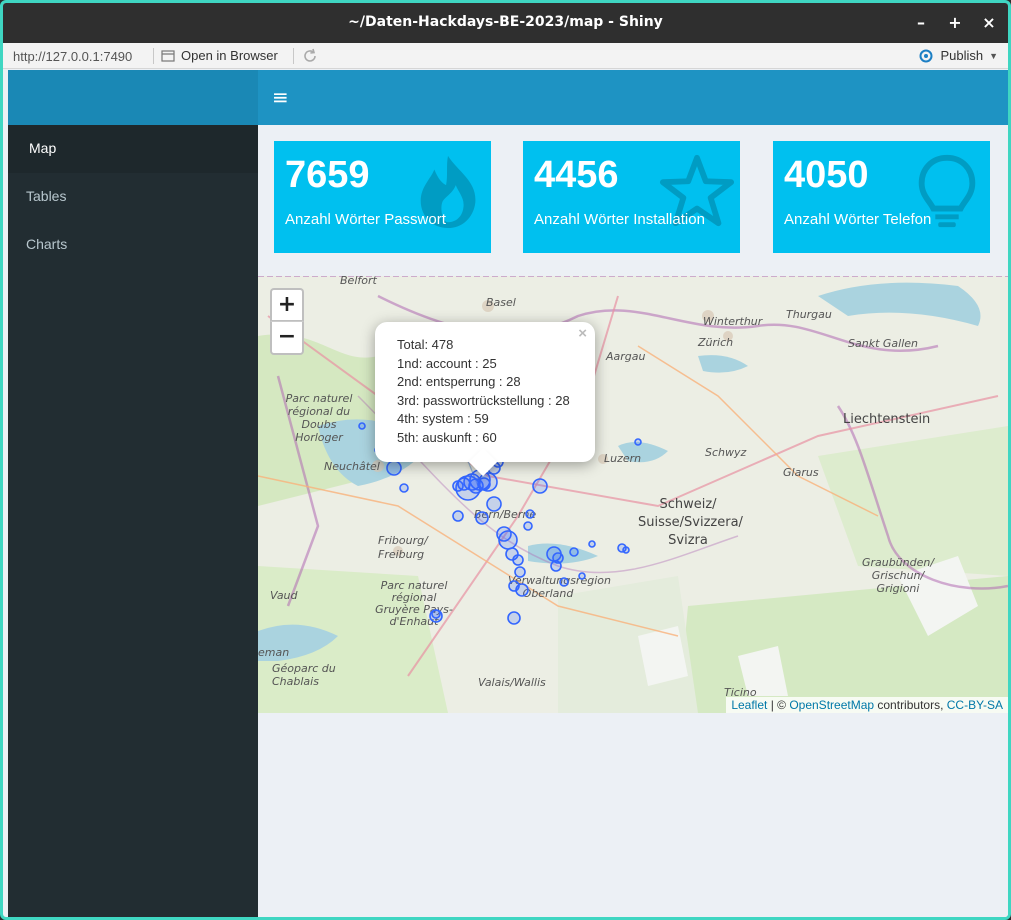 The image size is (1011, 920). What do you see at coordinates (826, 175) in the screenshot?
I see `valuebox-value: 4050` at bounding box center [826, 175].